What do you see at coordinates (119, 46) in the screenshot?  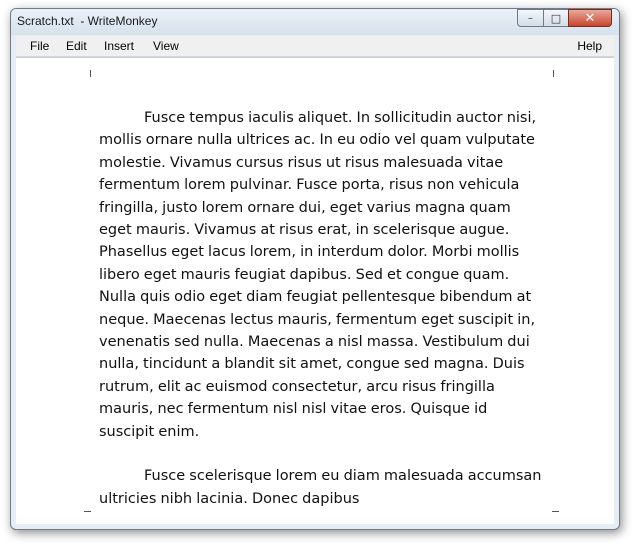 I see `menu-insert: Insert` at bounding box center [119, 46].